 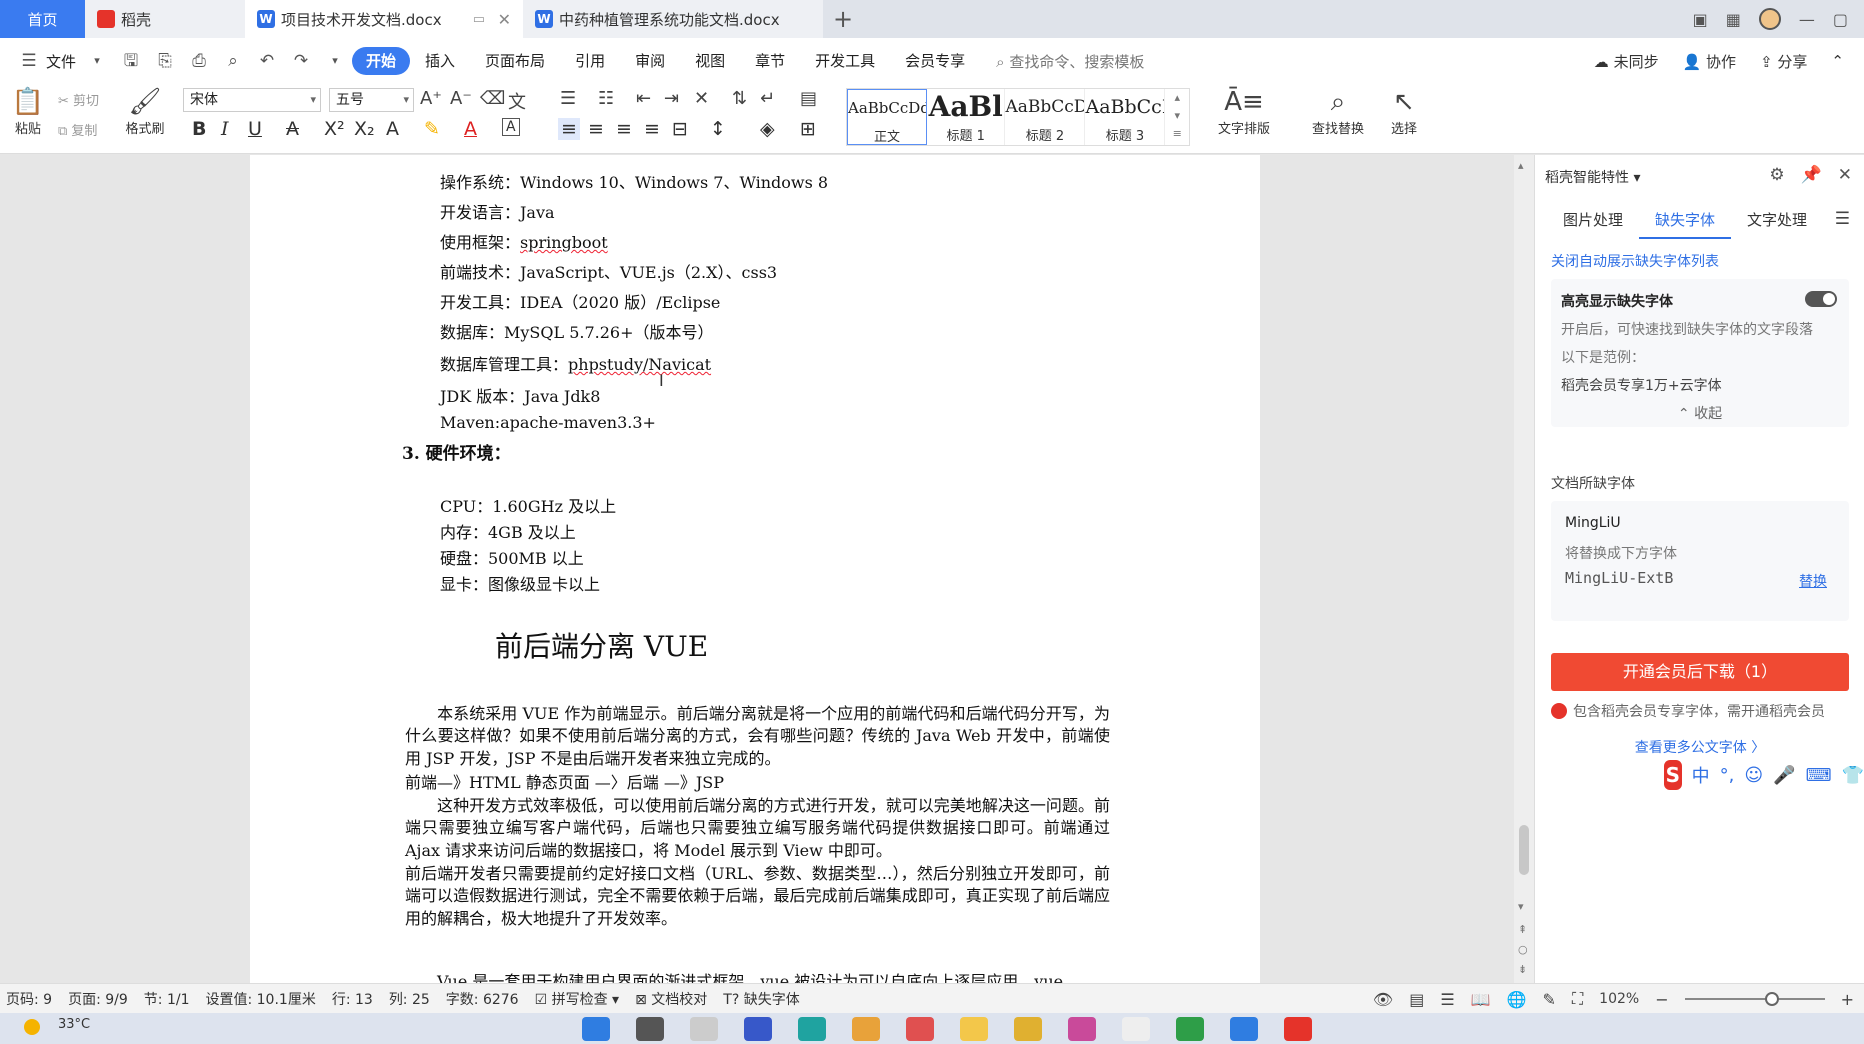 I want to click on maximize-icon: ▢, so click(x=1840, y=19).